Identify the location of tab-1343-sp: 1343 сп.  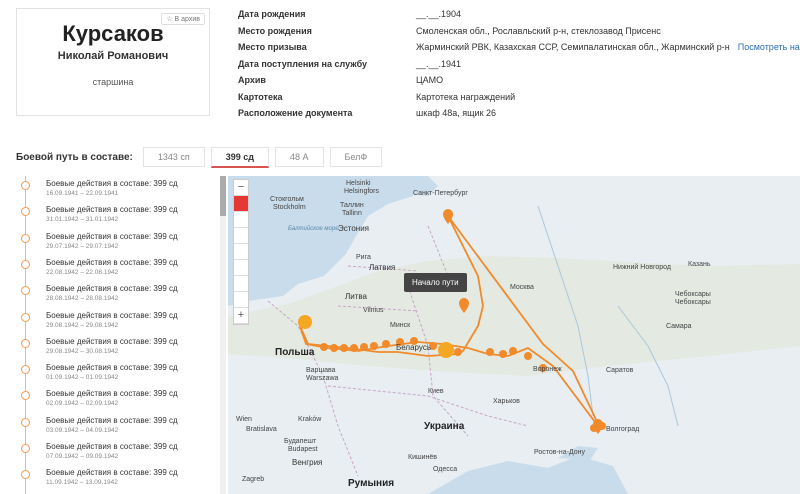
(173, 157).